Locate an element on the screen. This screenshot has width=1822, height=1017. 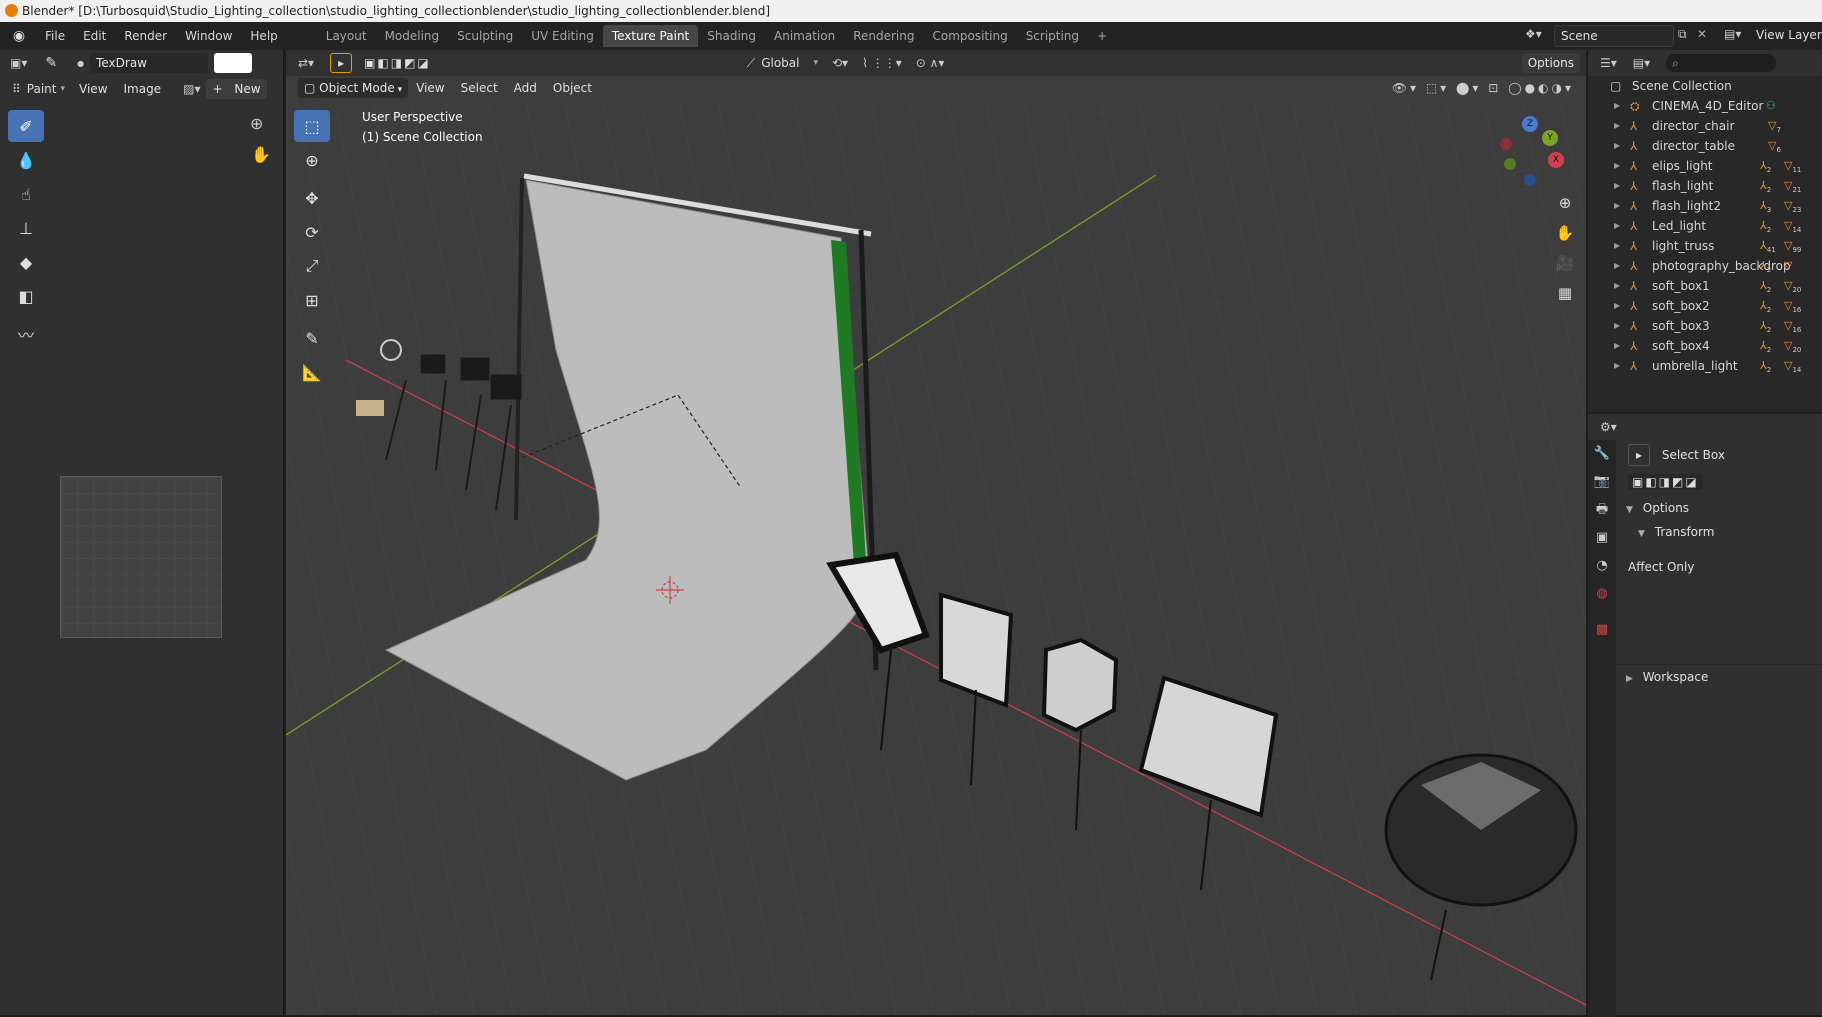
viewport-menu-add: Add is located at coordinates (525, 88).